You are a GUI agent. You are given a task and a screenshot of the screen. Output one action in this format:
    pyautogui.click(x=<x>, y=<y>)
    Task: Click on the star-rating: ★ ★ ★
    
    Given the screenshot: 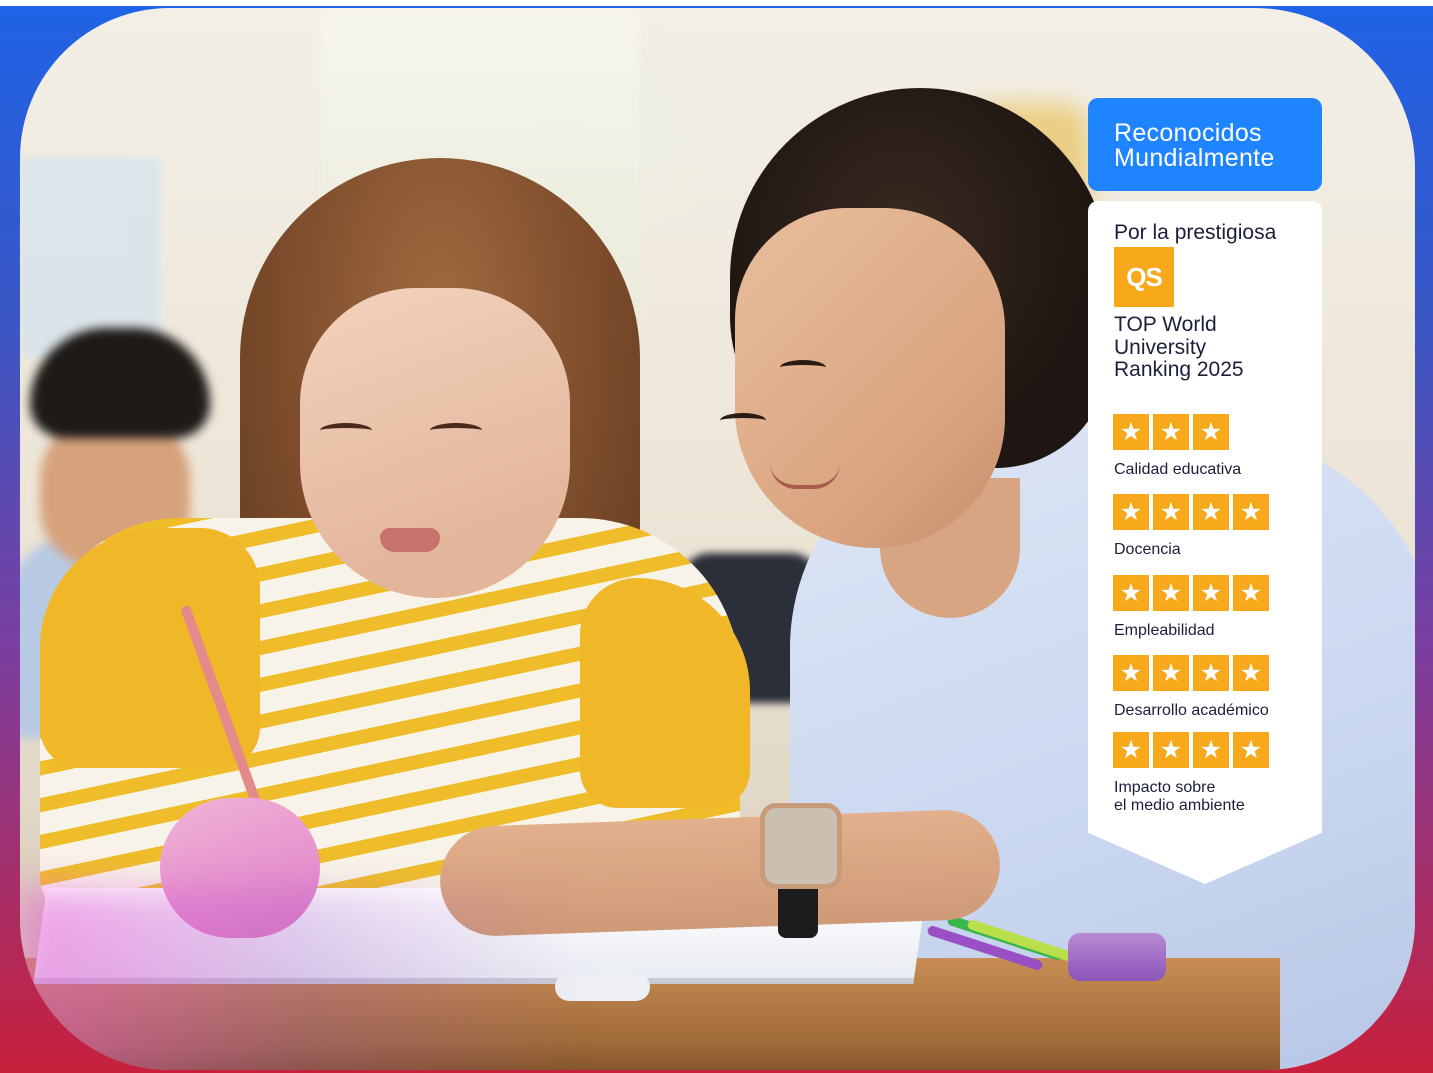 What is the action you would take?
    pyautogui.click(x=1171, y=432)
    